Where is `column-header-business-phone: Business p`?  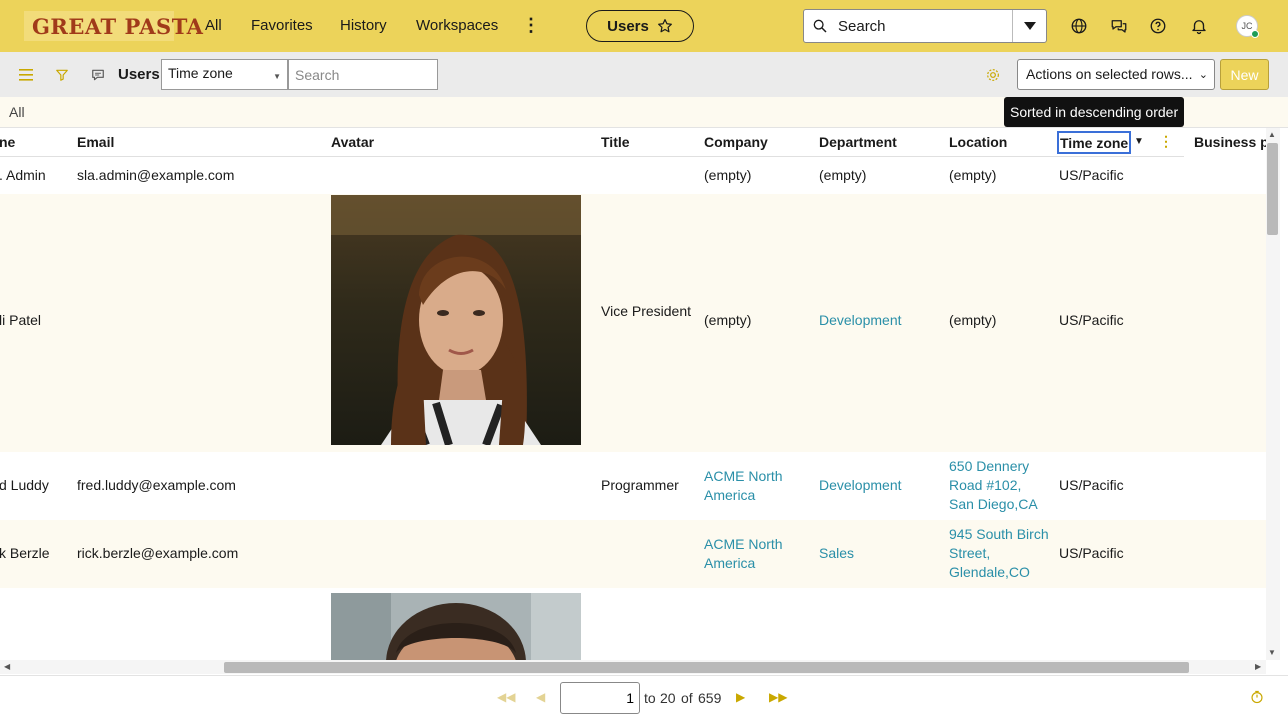
column-header-business-phone: Business p is located at coordinates (1230, 142).